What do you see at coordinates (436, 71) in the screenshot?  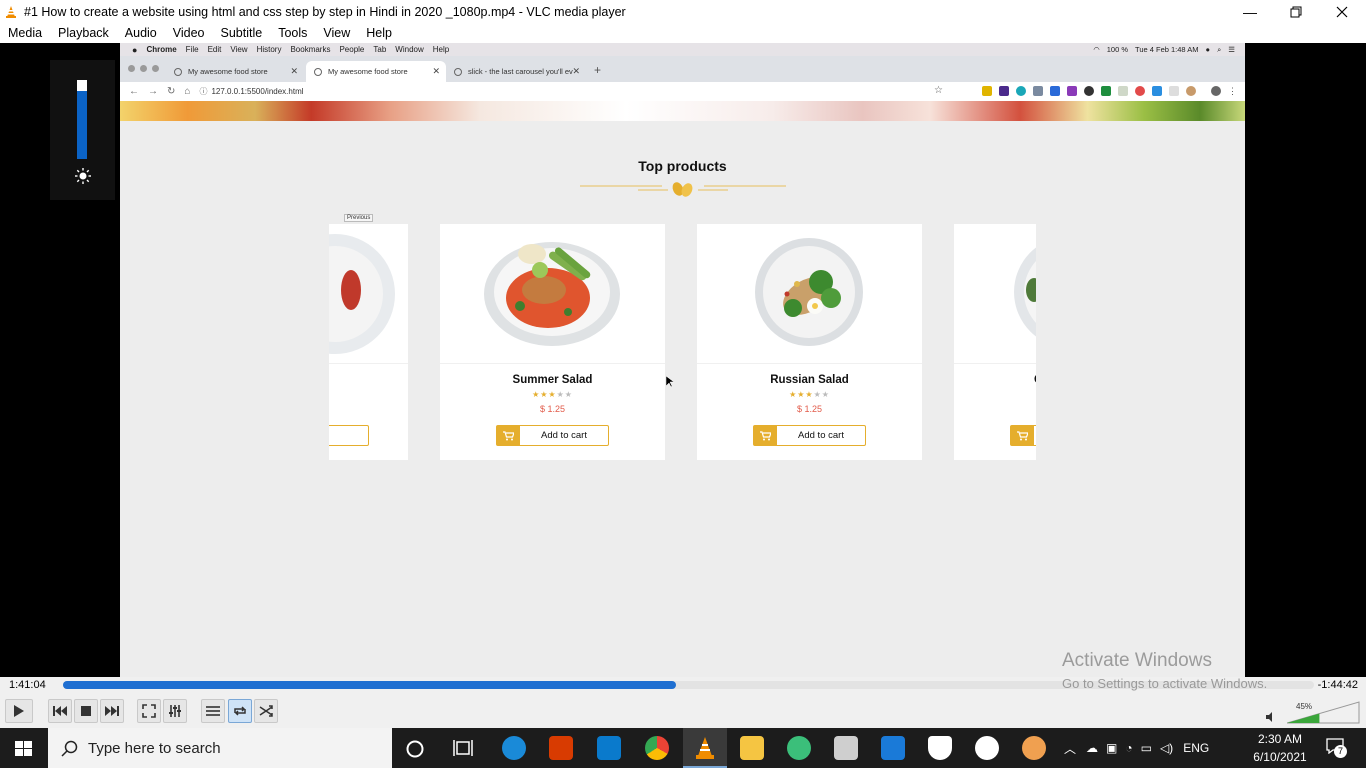 I see `tab-2-close-icon: ✕` at bounding box center [436, 71].